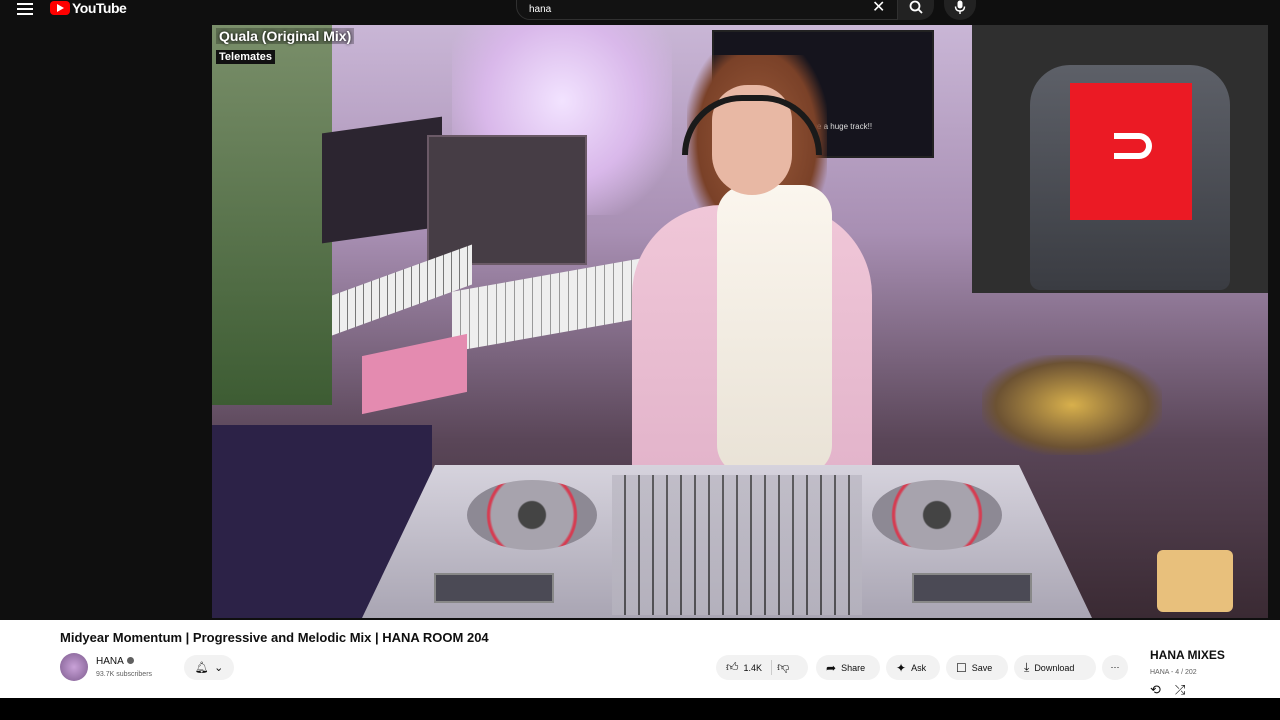 This screenshot has height=720, width=1280. I want to click on thumbs-up-icon: 👍︎, so click(732, 667).